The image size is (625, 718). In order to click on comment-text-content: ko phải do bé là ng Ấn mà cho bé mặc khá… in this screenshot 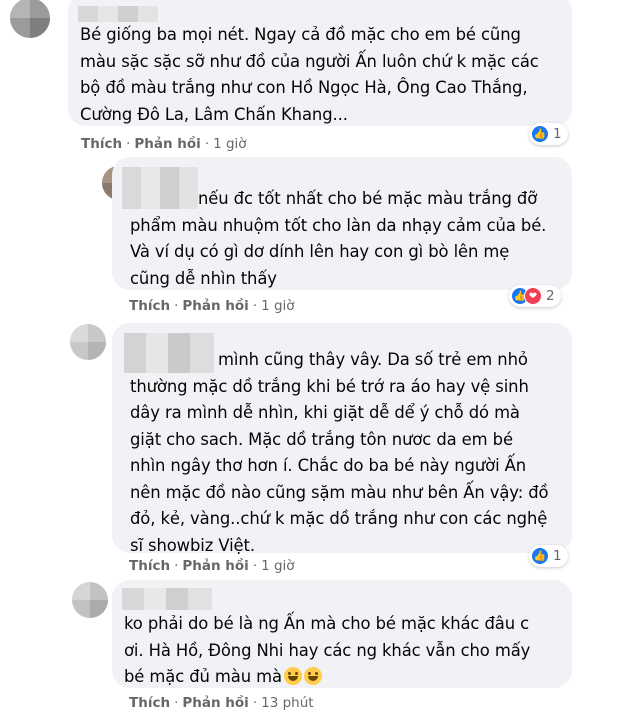, I will do `click(327, 650)`.